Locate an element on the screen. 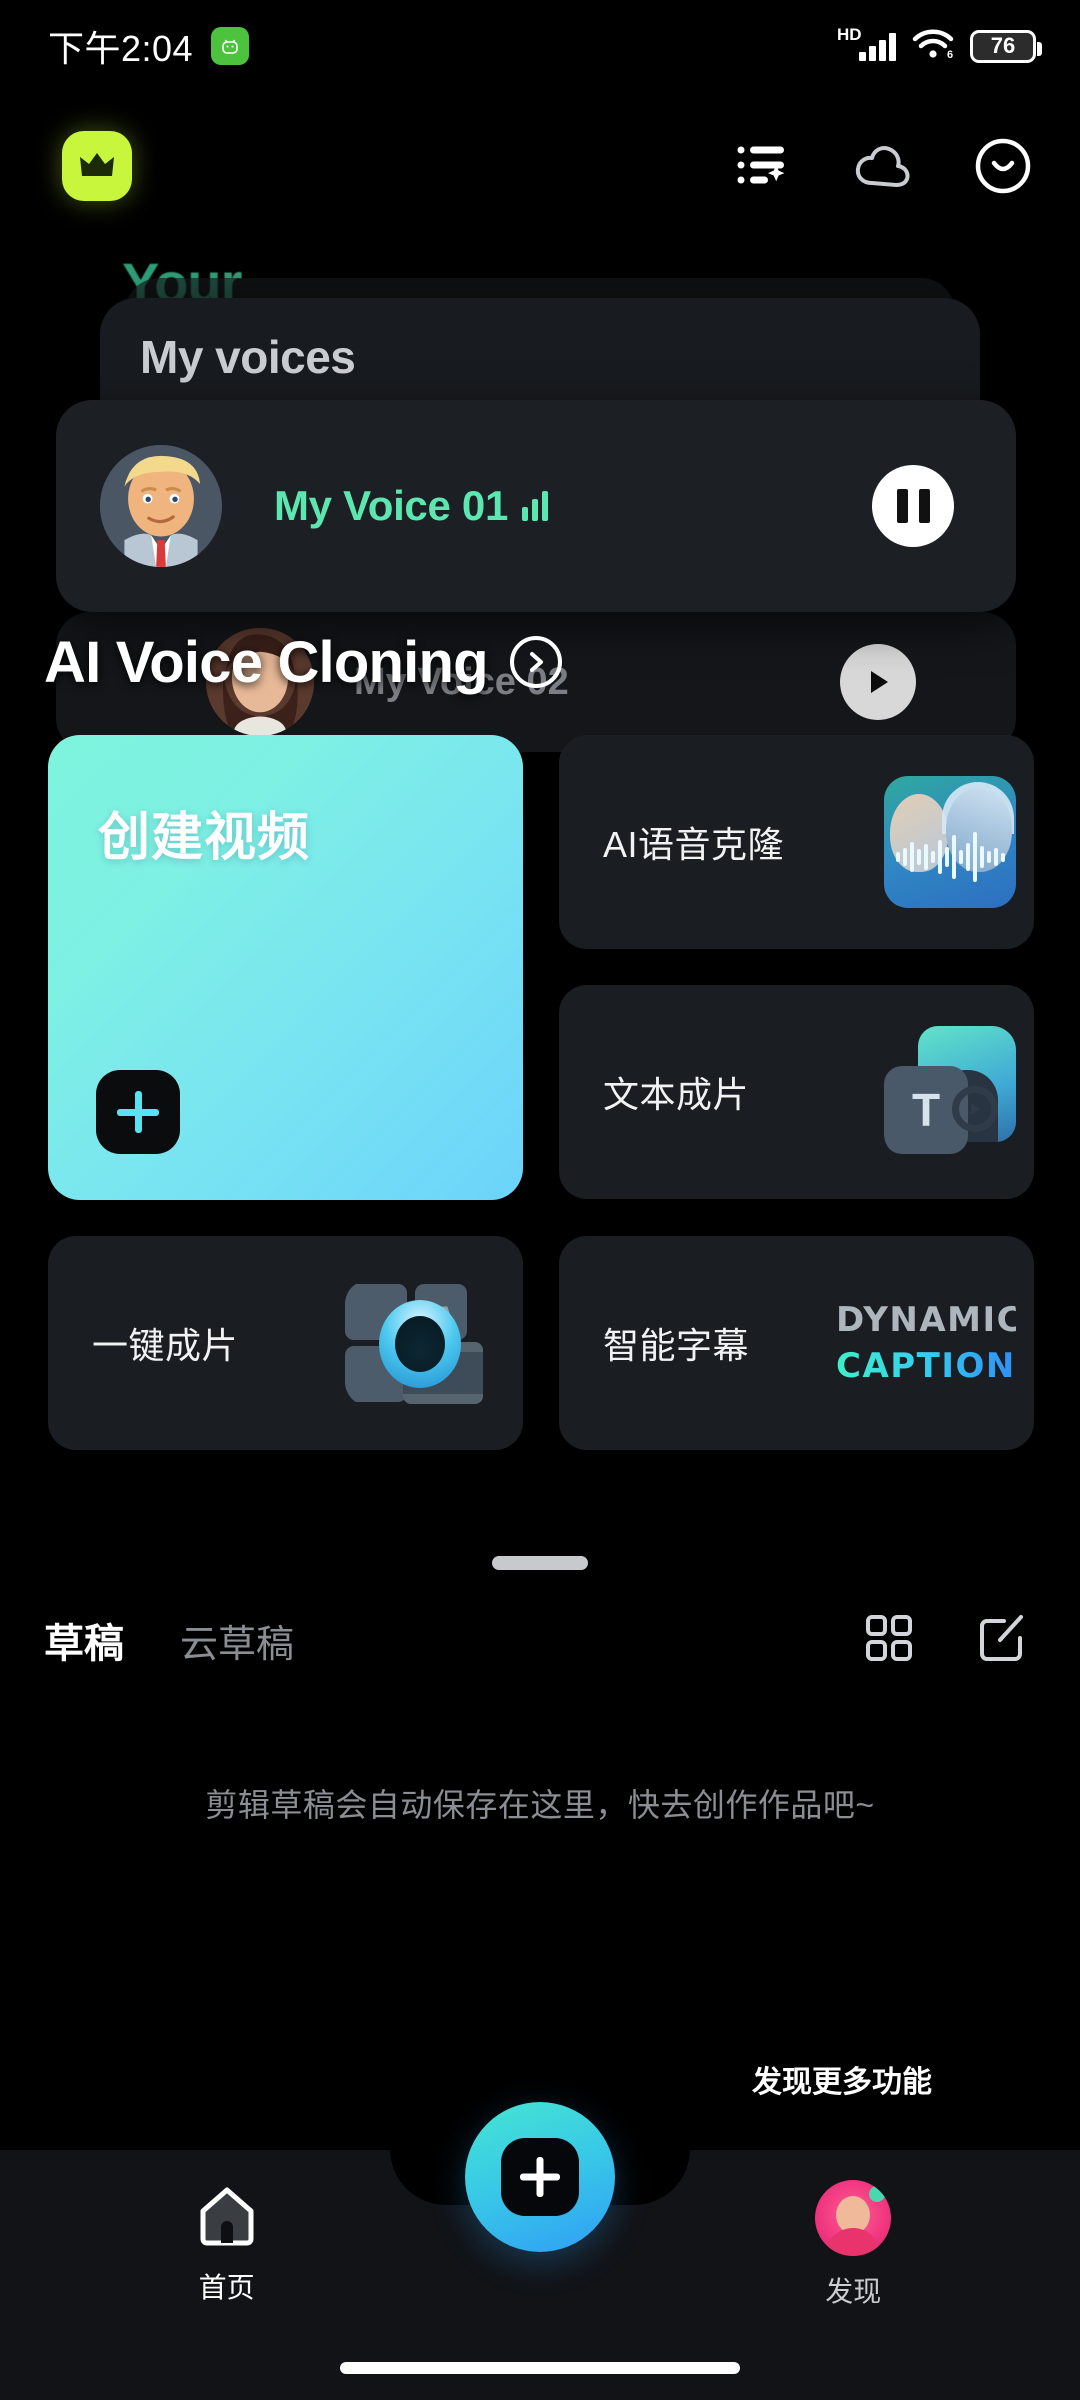 The height and width of the screenshot is (2400, 1080). captions-line-2: CAPTIONS is located at coordinates (926, 1366).